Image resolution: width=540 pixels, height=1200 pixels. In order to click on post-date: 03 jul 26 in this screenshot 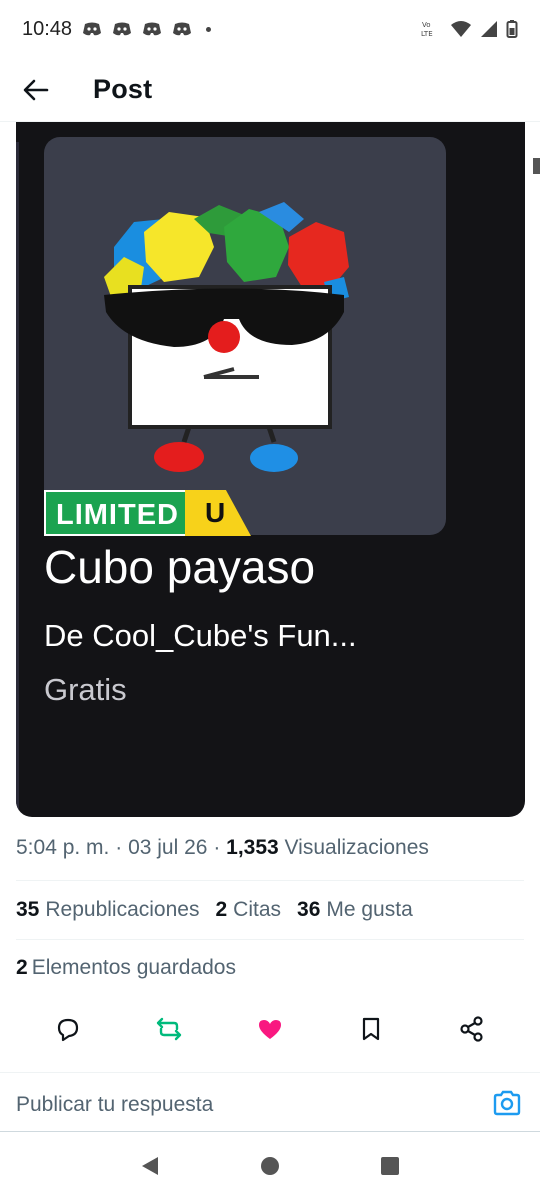, I will do `click(168, 847)`.